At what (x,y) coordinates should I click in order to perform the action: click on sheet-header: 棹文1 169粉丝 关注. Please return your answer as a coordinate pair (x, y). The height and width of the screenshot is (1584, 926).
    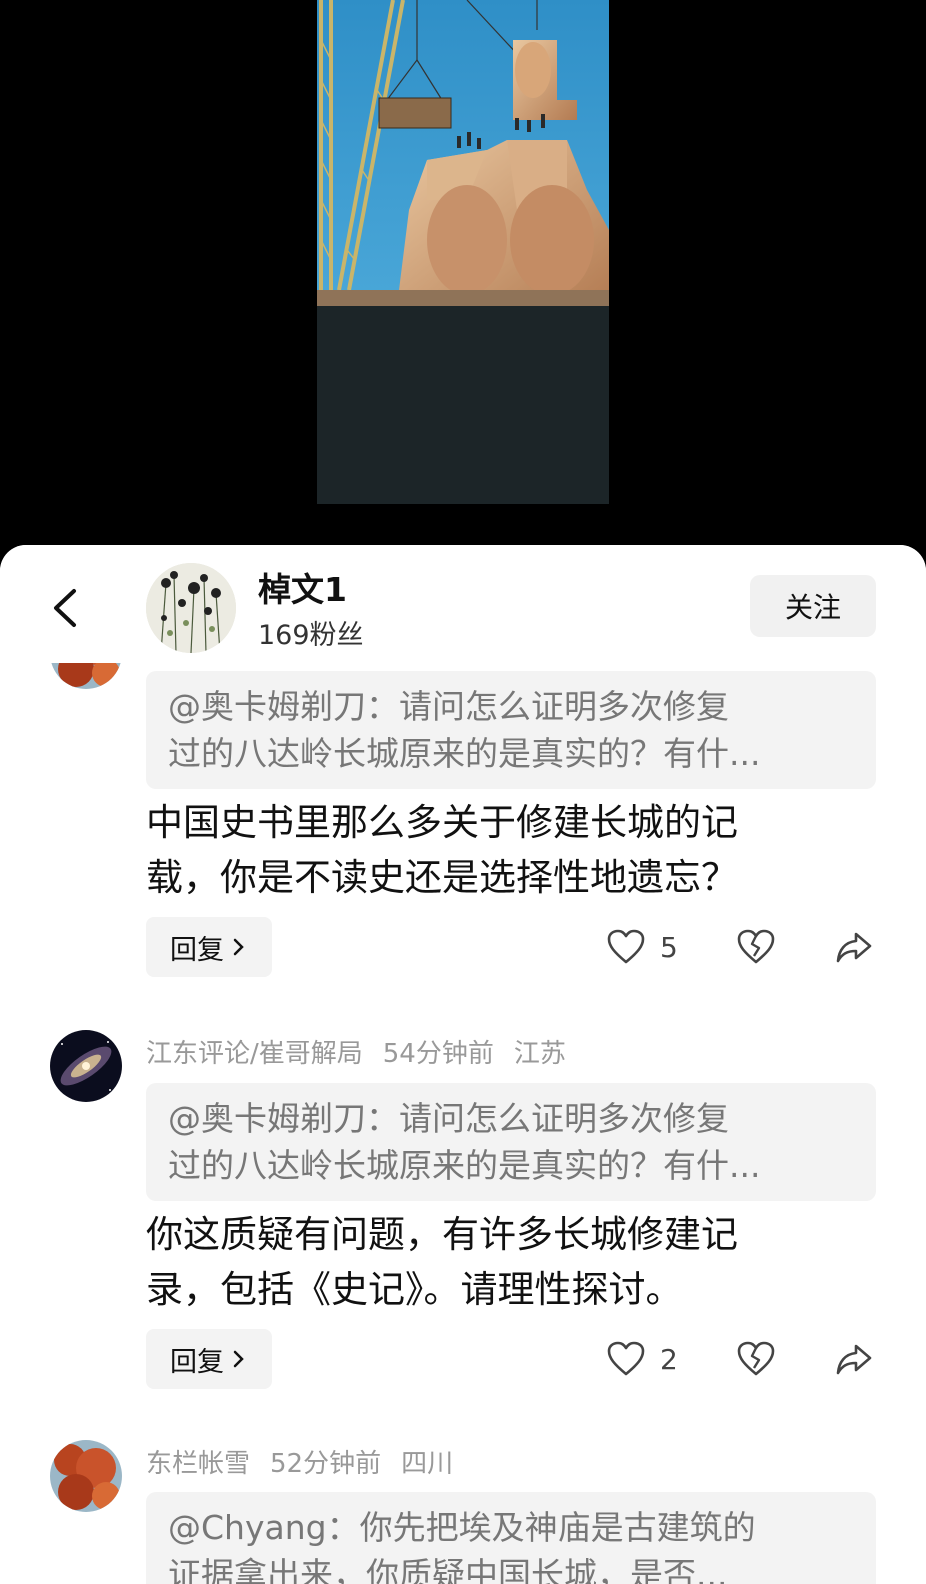
    Looking at the image, I should click on (463, 604).